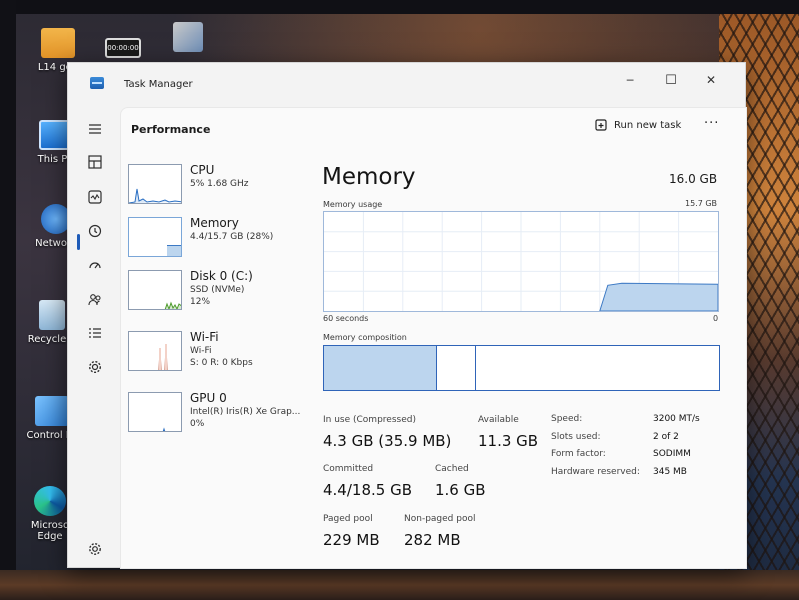  I want to click on memory-usage-label: Memory usage, so click(353, 204).